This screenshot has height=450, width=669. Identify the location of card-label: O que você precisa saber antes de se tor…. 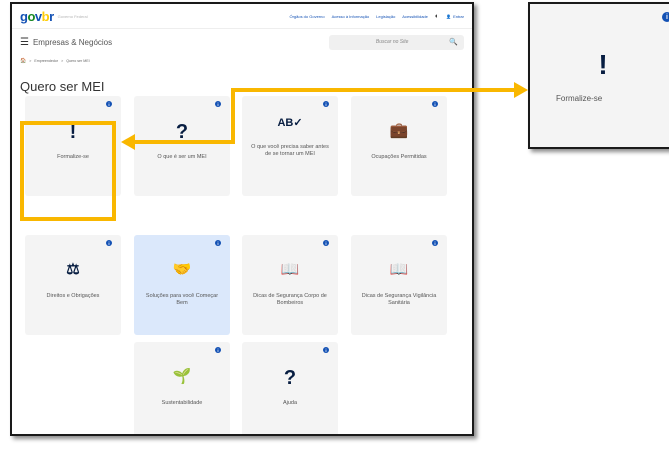
(290, 151).